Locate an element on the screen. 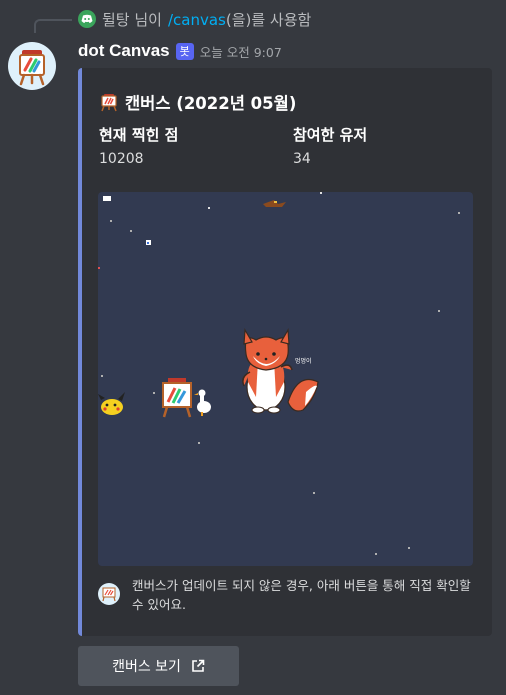 The width and height of the screenshot is (506, 695). field-value: 10208 is located at coordinates (121, 159).